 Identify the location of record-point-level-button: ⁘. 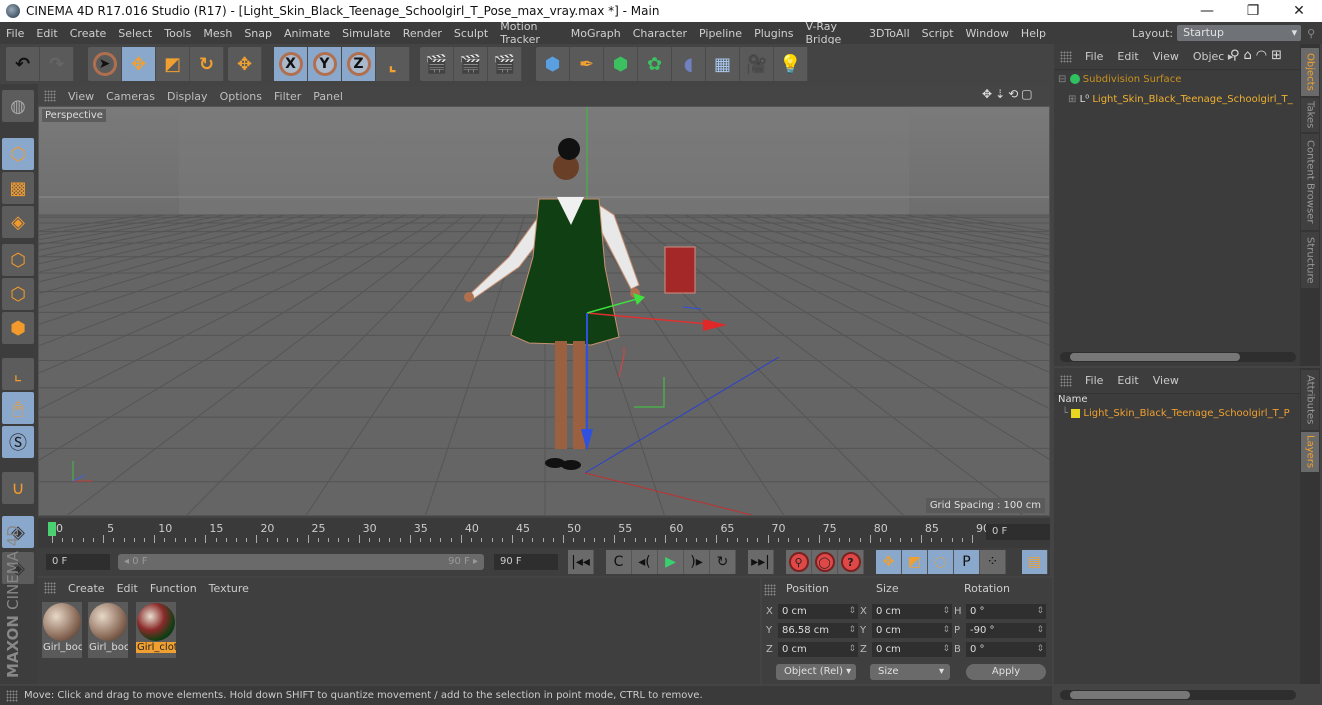
(993, 562).